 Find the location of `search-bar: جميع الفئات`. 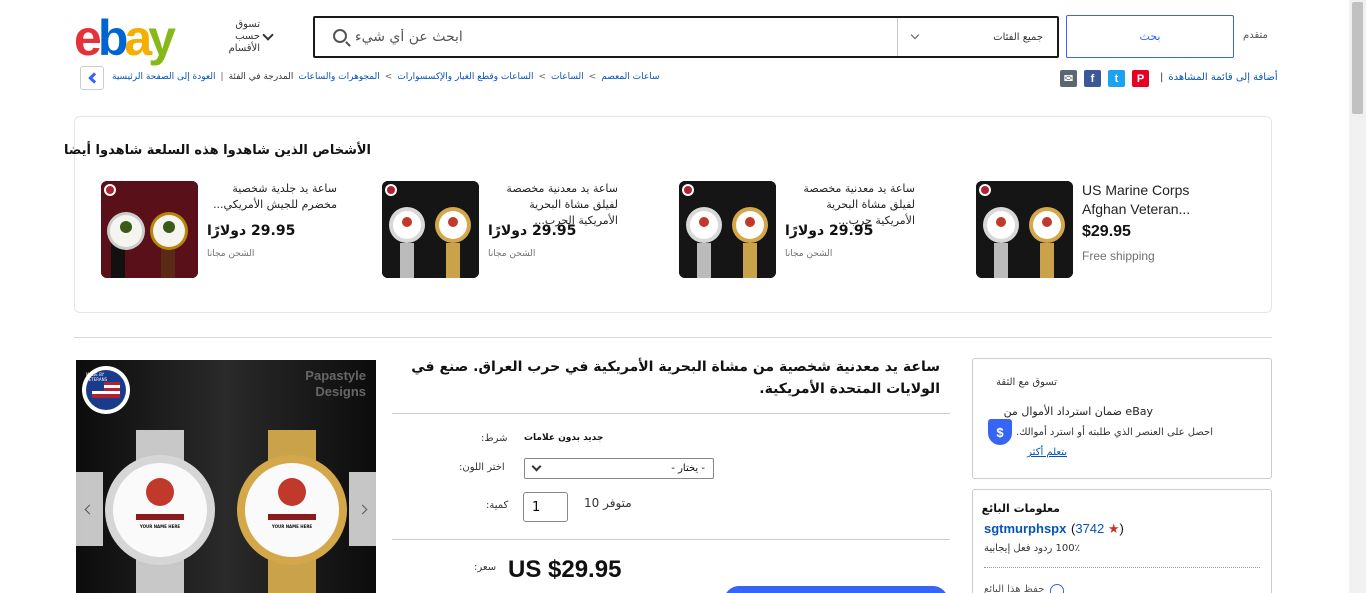

search-bar: جميع الفئات is located at coordinates (686, 37).